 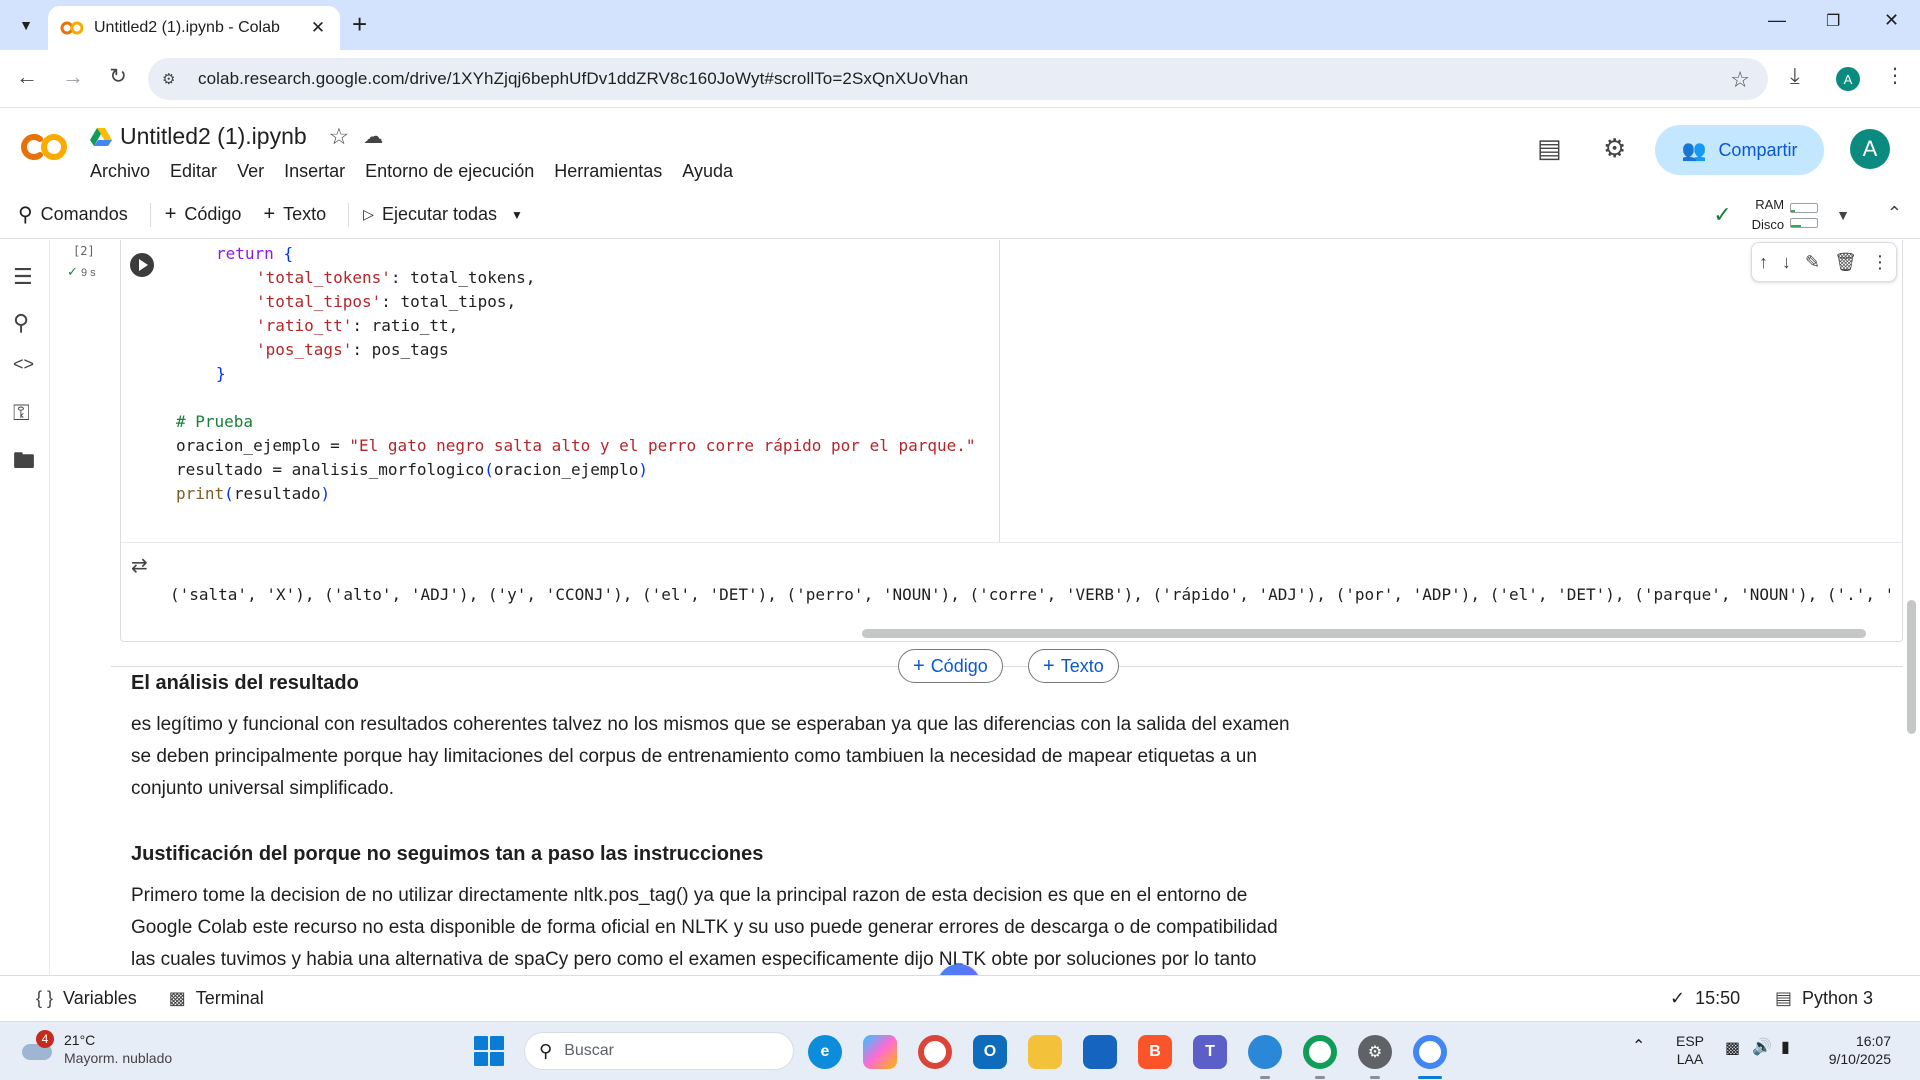 What do you see at coordinates (707, 171) in the screenshot?
I see `menu-ayuda: Ayuda` at bounding box center [707, 171].